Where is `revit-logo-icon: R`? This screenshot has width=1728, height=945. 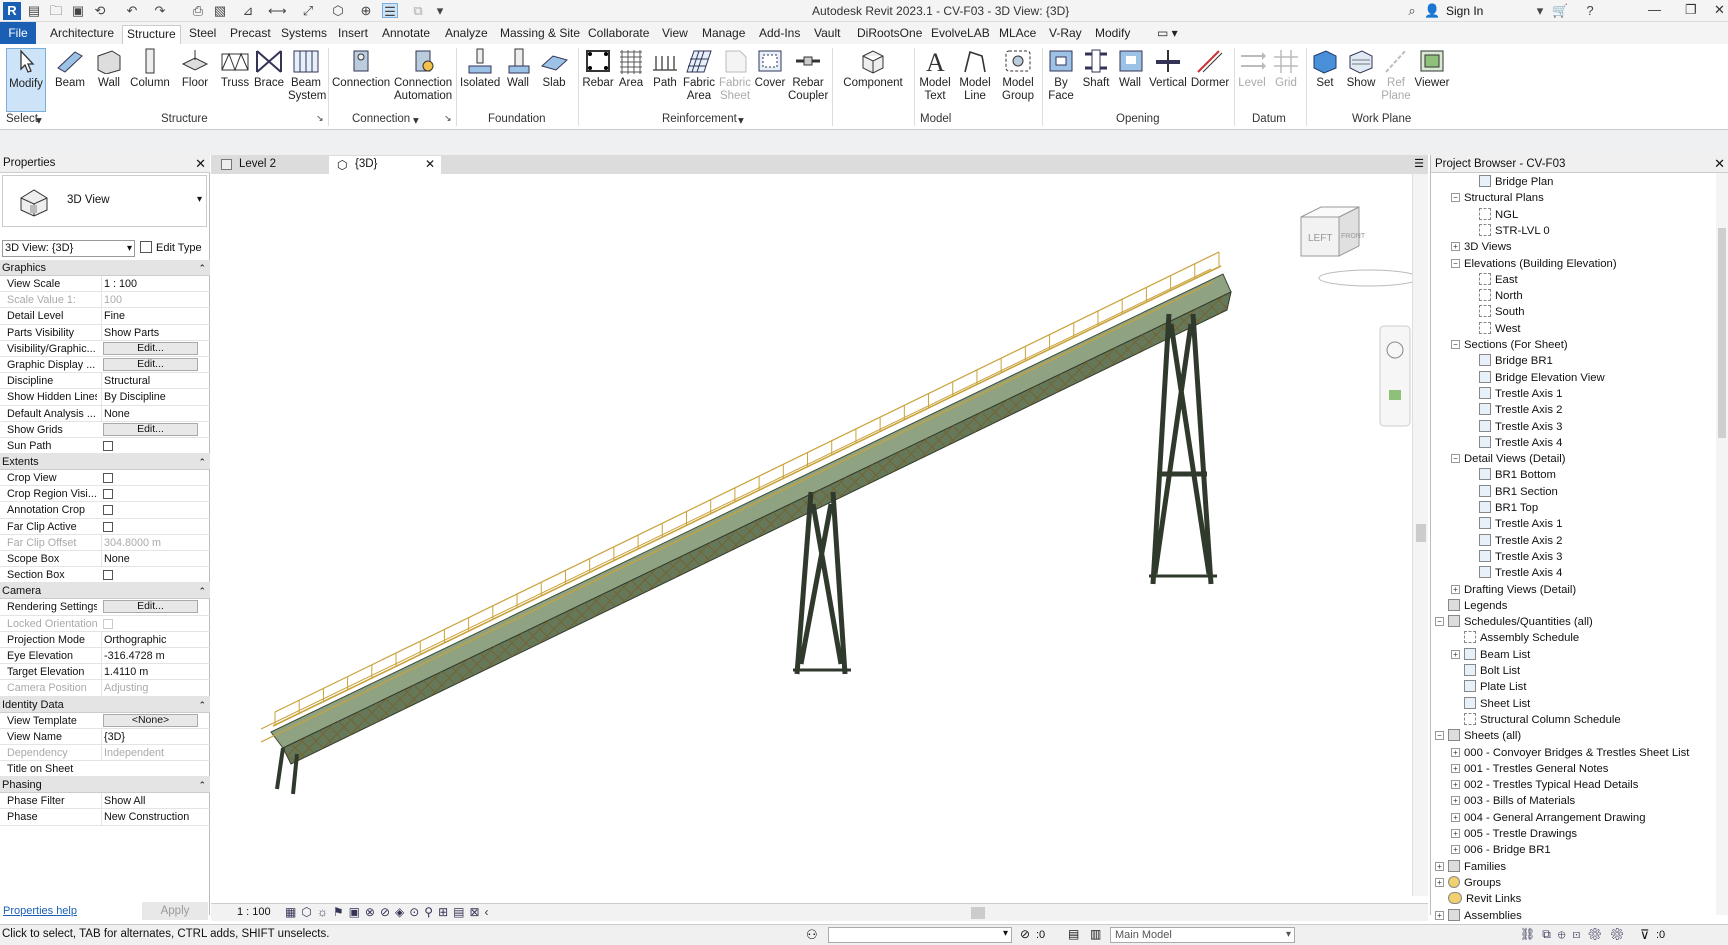 revit-logo-icon: R is located at coordinates (12, 11).